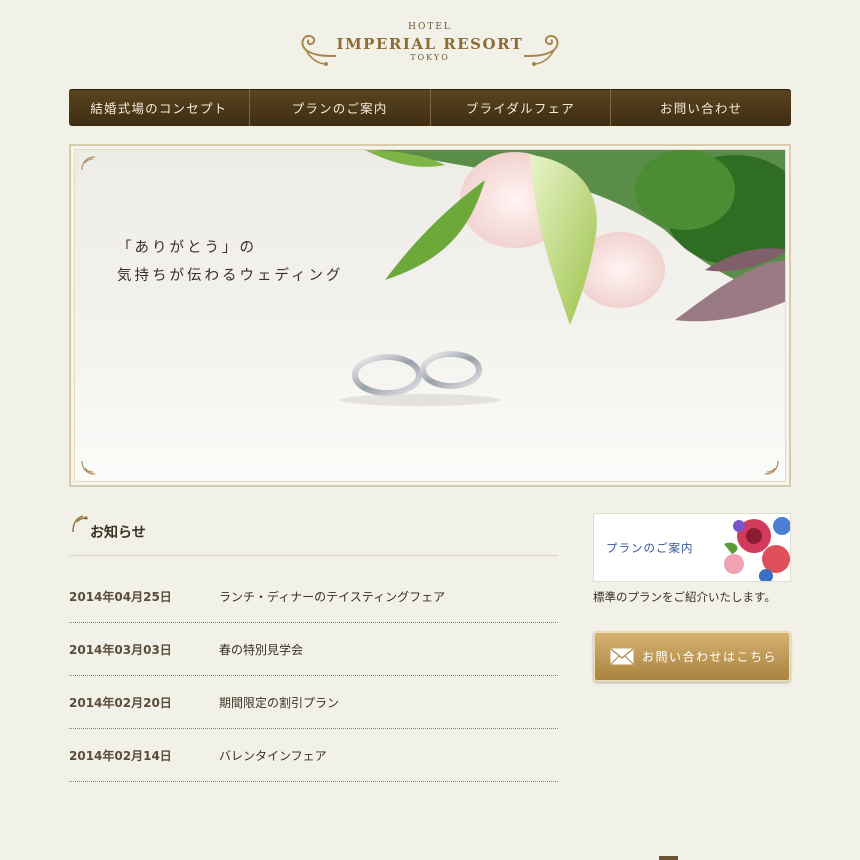 This screenshot has height=860, width=860. I want to click on news-date: 2014年02月14日, so click(120, 756).